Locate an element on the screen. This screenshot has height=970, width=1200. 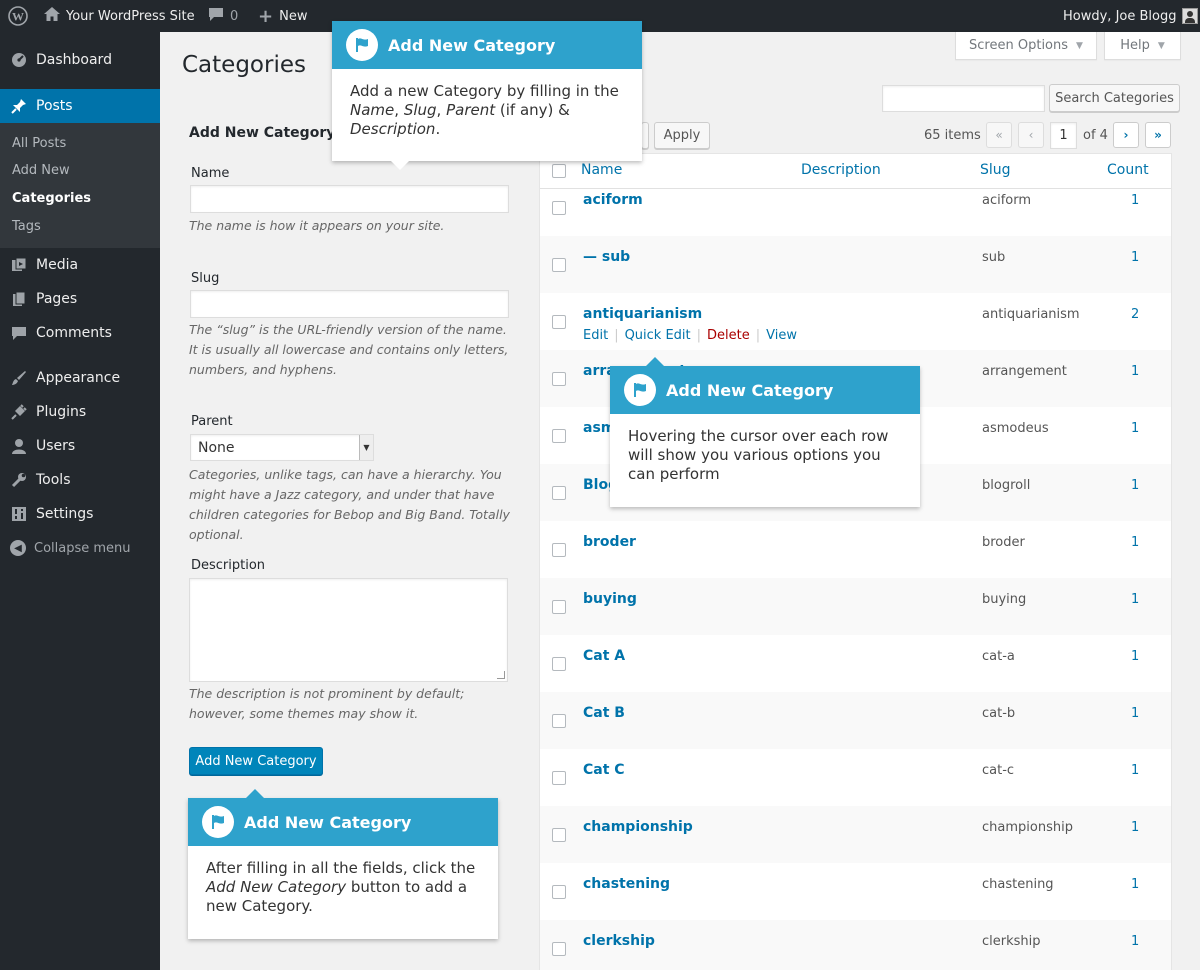
menu-item-media: Media is located at coordinates (80, 265).